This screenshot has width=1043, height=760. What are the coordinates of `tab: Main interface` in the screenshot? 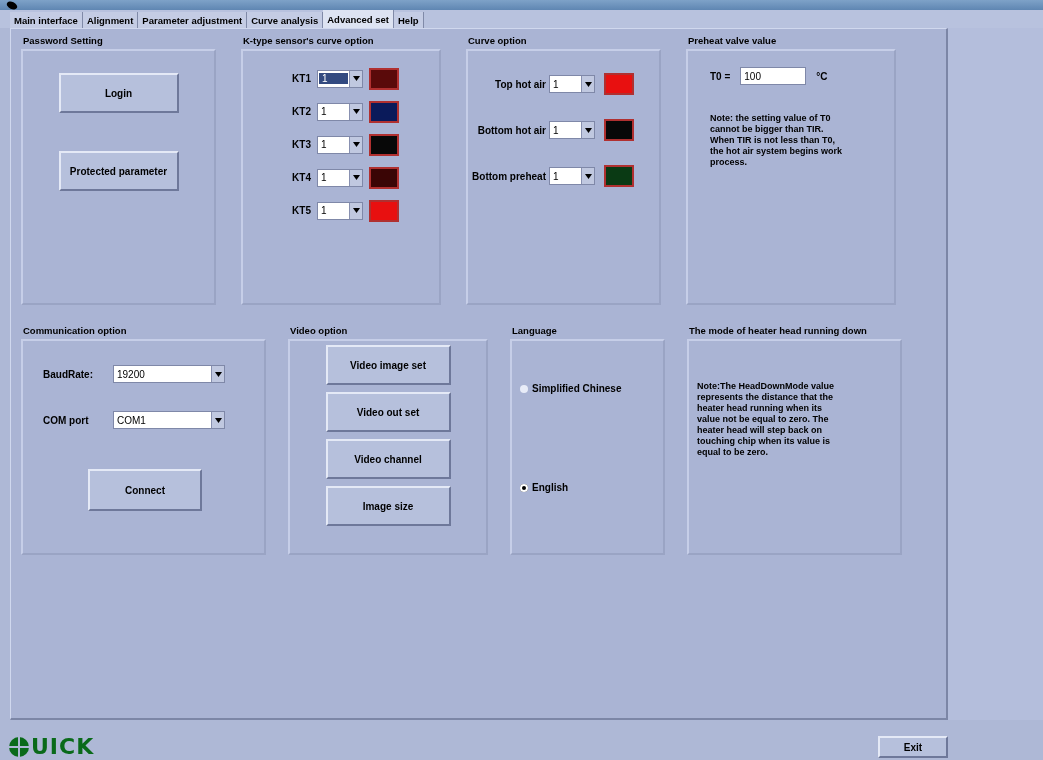 It's located at (46, 20).